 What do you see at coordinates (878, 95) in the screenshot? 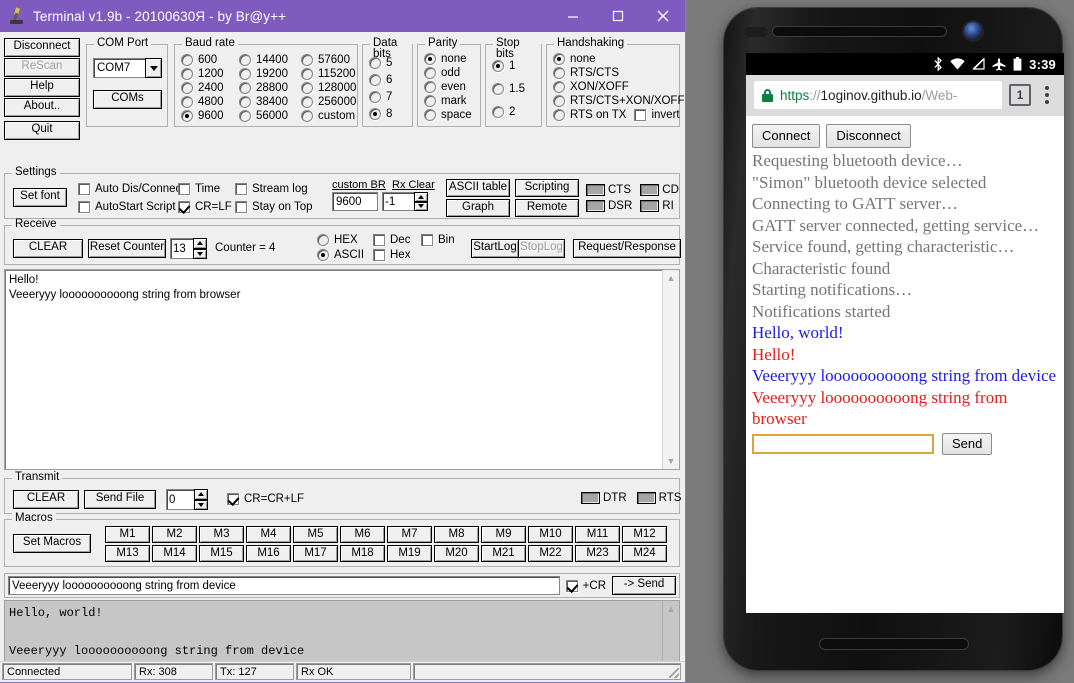
I see `omnibox: https://1oginov.github.io/Web-` at bounding box center [878, 95].